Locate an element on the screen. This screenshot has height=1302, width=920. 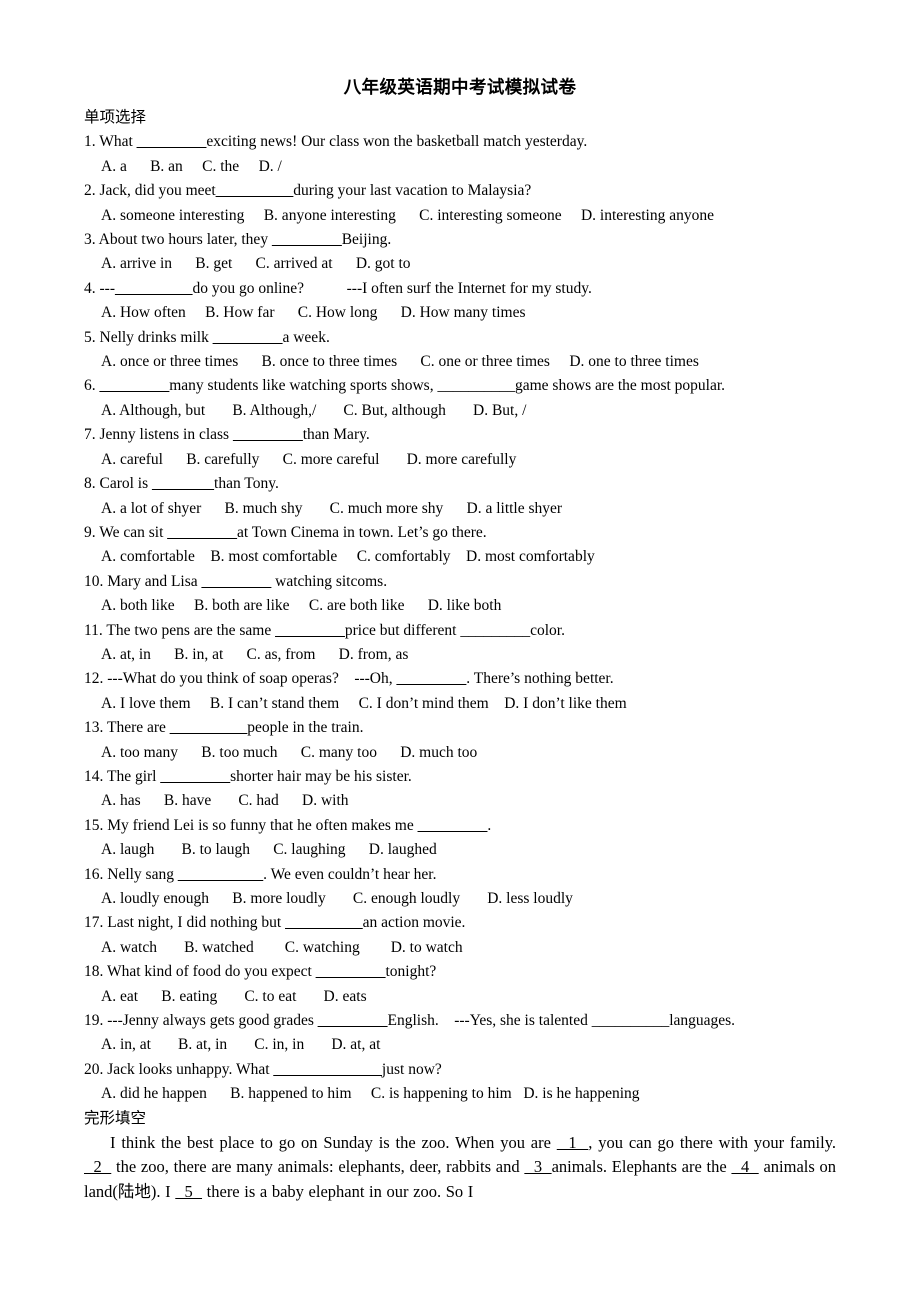
question-stem-before-2: 2. Jack, did you meet is located at coordinates (150, 191).